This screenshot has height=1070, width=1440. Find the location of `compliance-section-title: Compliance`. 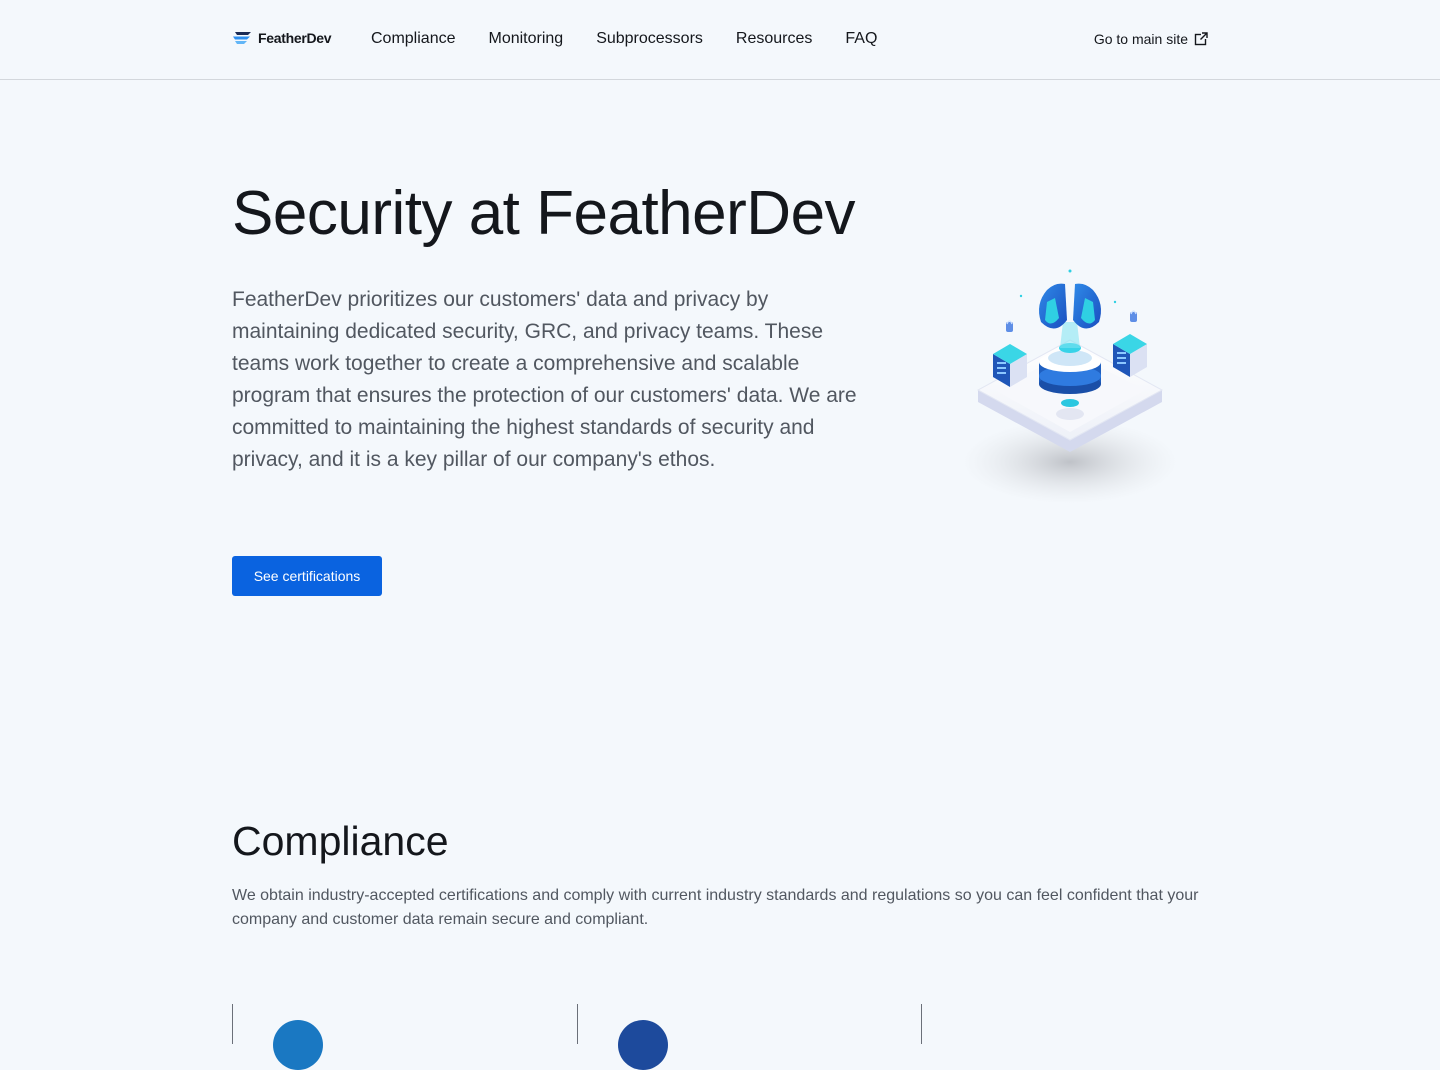

compliance-section-title: Compliance is located at coordinates (340, 841).